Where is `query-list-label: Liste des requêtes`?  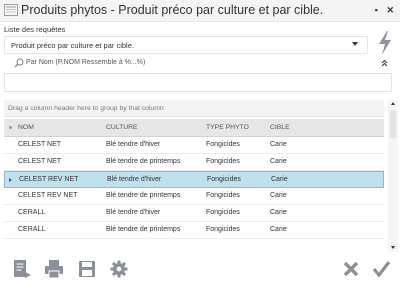
query-list-label: Liste des requêtes is located at coordinates (35, 29).